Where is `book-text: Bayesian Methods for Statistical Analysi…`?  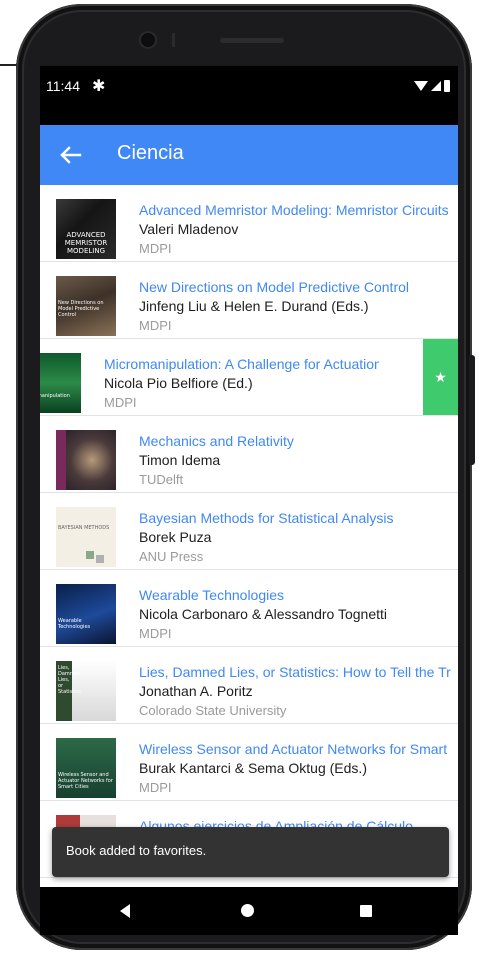 book-text: Bayesian Methods for Statistical Analysi… is located at coordinates (295, 537).